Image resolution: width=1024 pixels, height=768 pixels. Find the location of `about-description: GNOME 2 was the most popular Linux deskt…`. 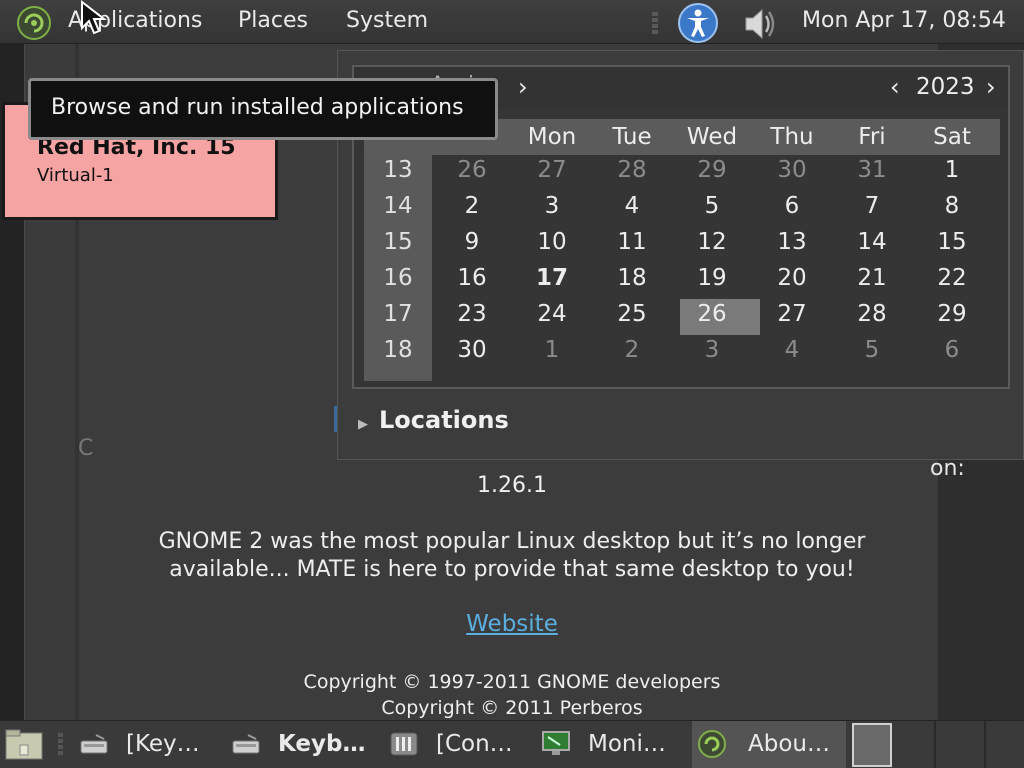

about-description: GNOME 2 was the most popular Linux deskt… is located at coordinates (512, 556).